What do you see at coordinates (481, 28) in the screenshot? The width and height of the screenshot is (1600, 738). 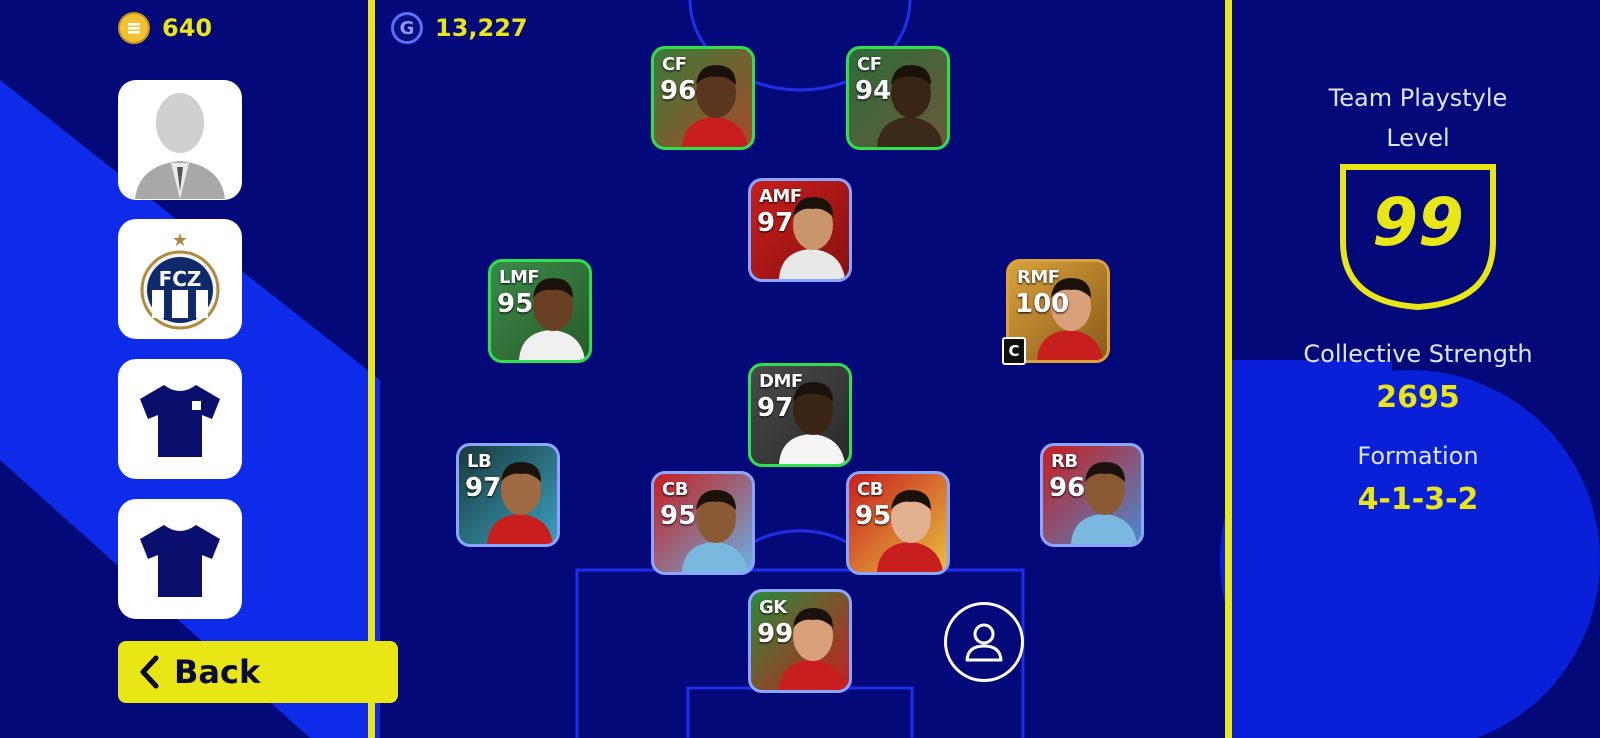 I see `gp-amount: 13,227` at bounding box center [481, 28].